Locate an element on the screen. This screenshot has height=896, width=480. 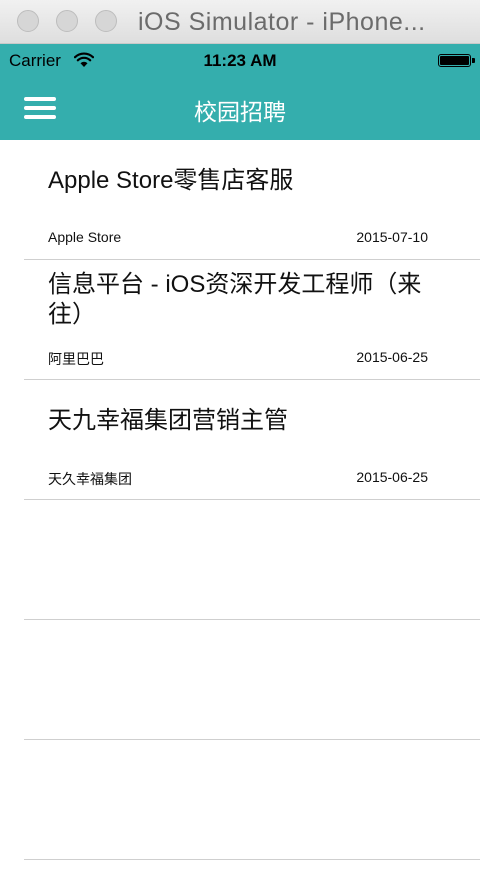
job-title: Apple Store零售店客服 is located at coordinates (171, 180).